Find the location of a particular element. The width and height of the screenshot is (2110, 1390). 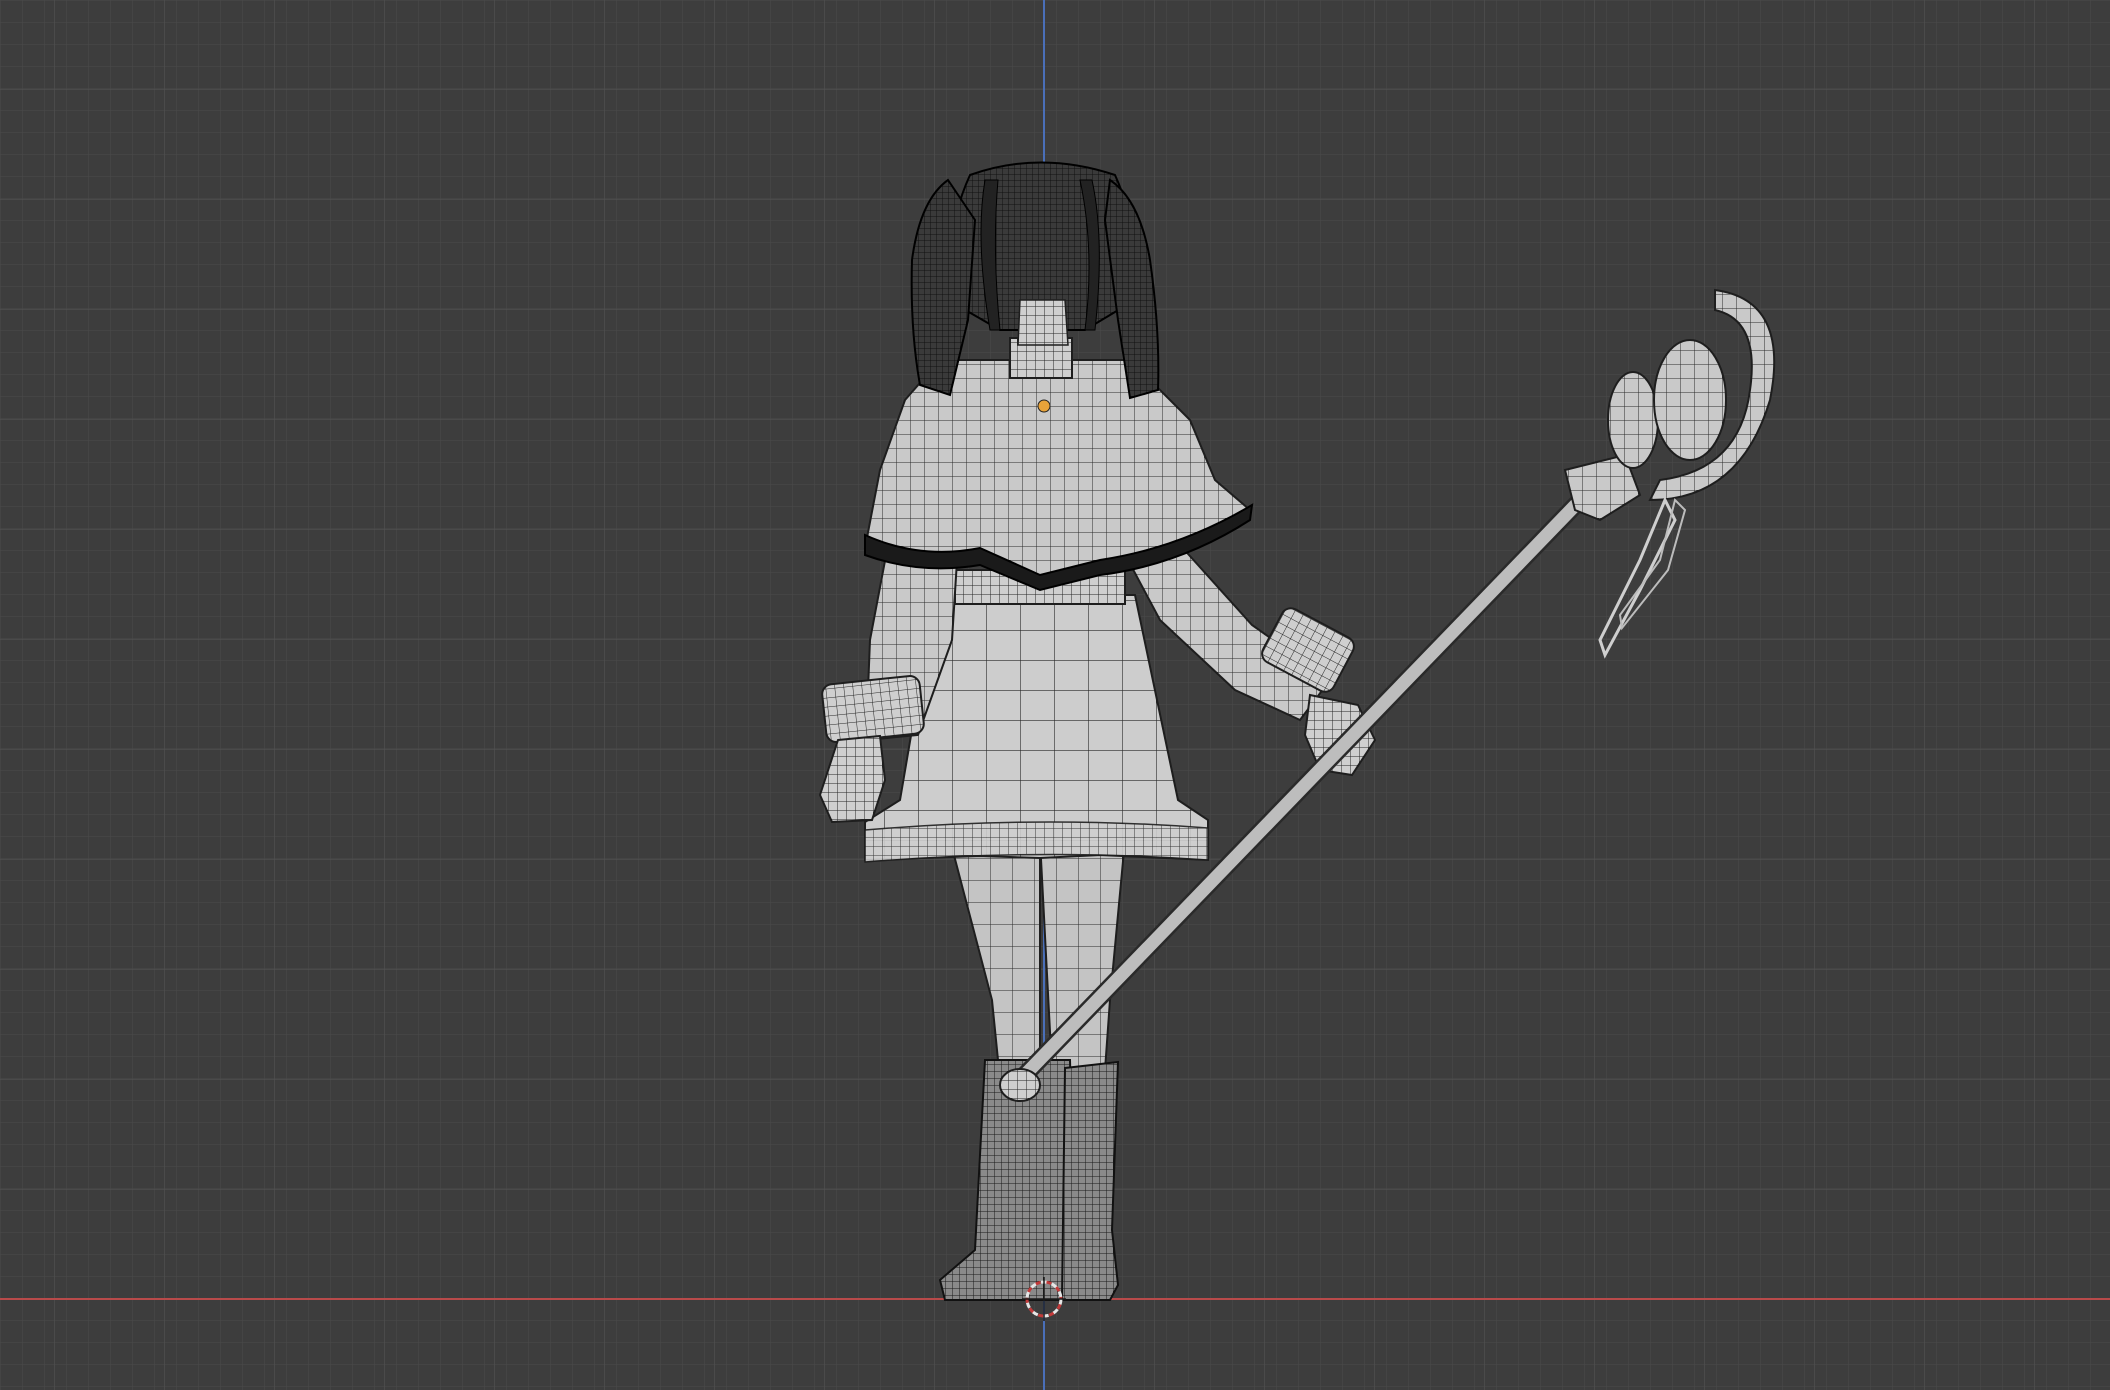

object-origin-dot is located at coordinates (1044, 406).